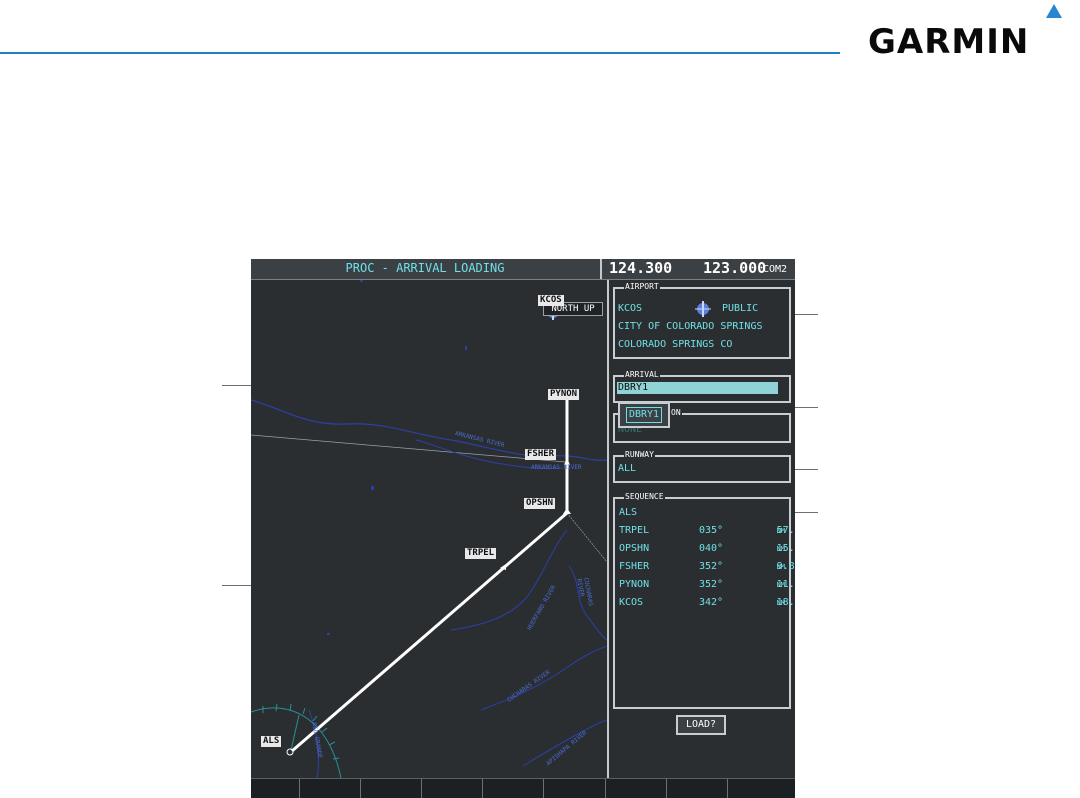 Image resolution: width=1080 pixels, height=798 pixels. Describe the element at coordinates (634, 566) in the screenshot. I see `sequence-waypoint: FSHER` at that location.